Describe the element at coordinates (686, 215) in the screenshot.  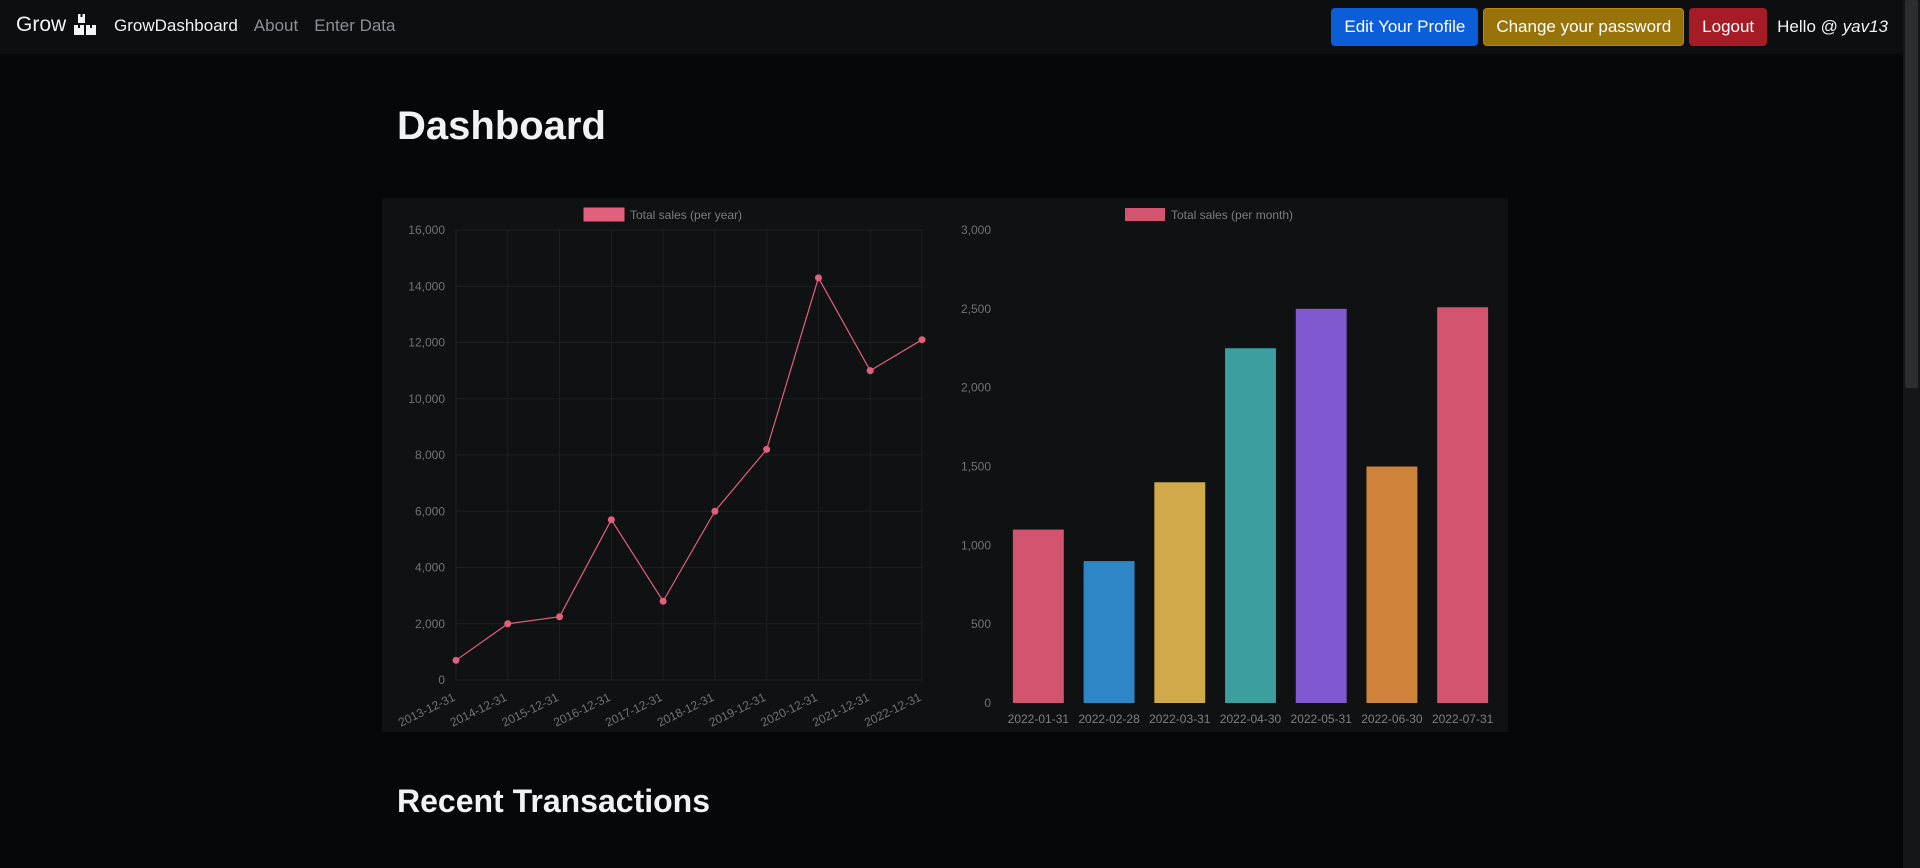
I see `legend-label: Total sales (per year)` at that location.